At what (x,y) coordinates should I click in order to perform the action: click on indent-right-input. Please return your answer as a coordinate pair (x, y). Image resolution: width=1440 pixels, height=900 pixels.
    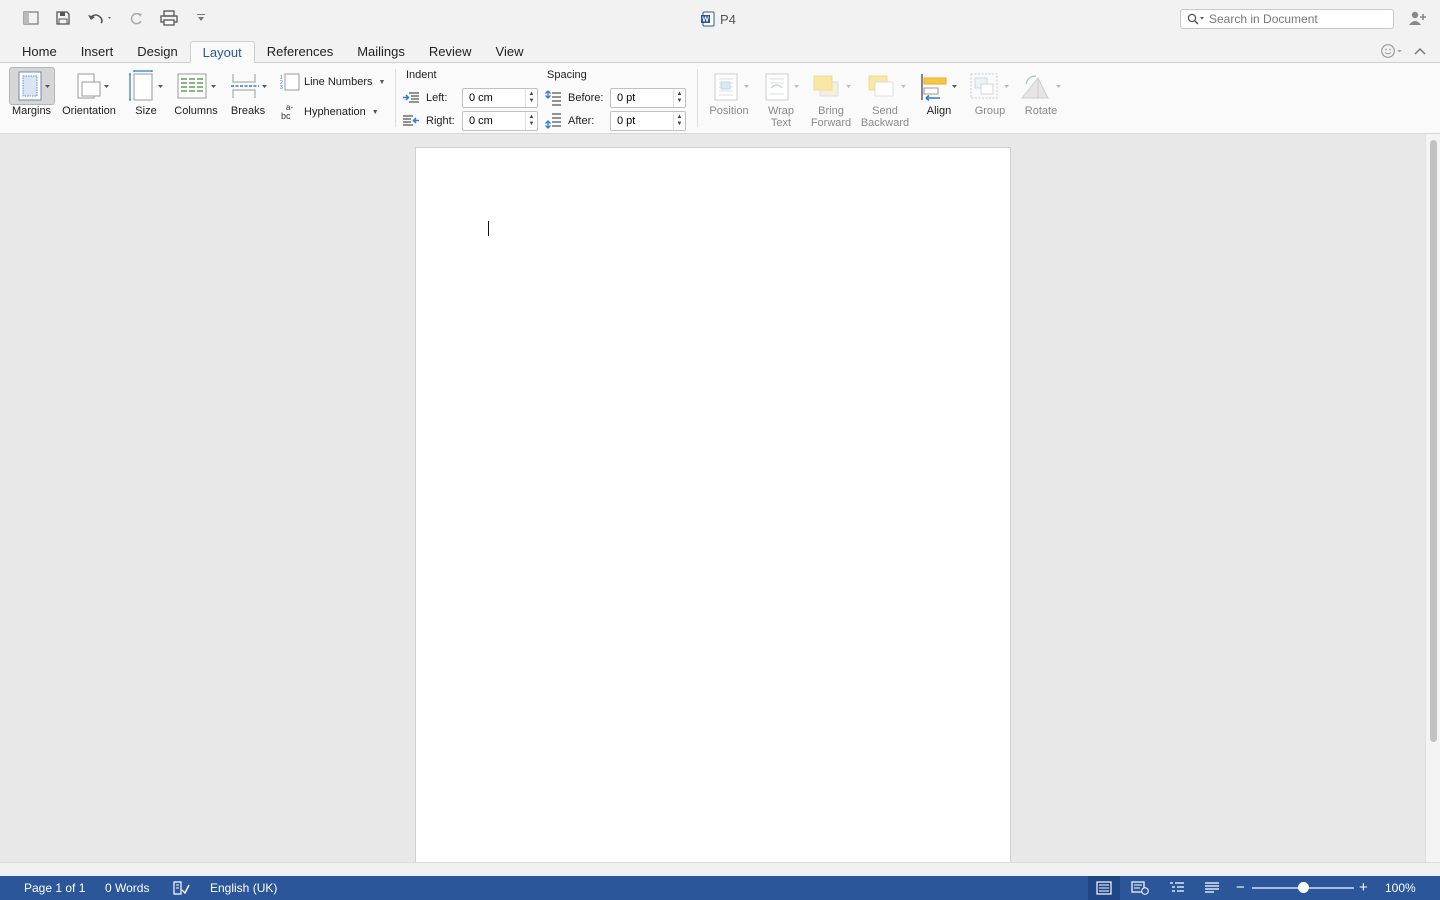
    Looking at the image, I should click on (494, 121).